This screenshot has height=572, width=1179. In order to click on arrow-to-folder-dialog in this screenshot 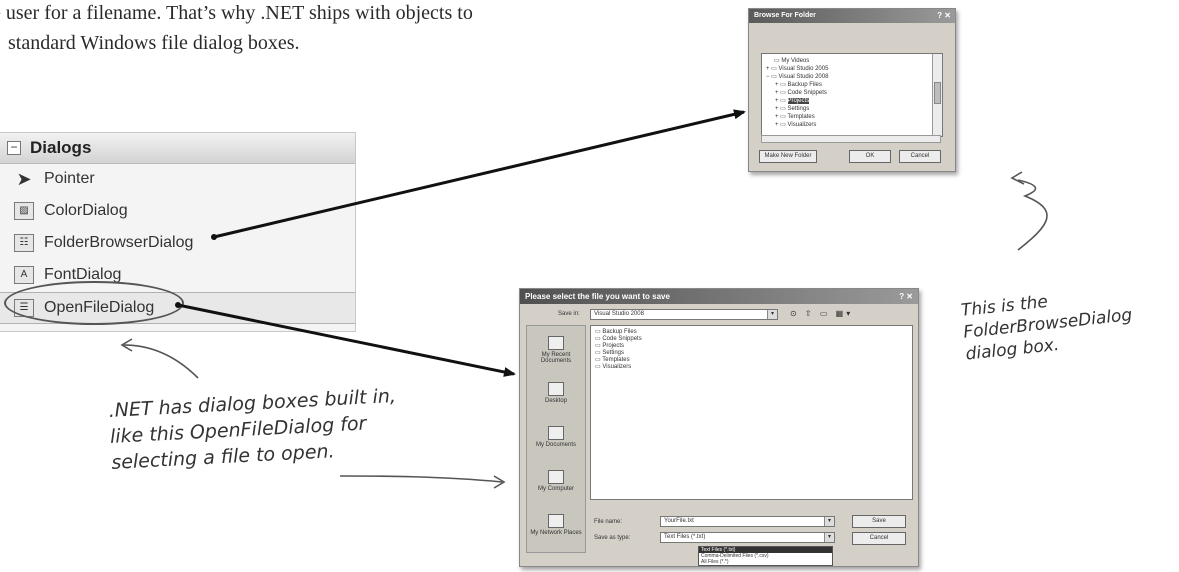, I will do `click(479, 174)`.